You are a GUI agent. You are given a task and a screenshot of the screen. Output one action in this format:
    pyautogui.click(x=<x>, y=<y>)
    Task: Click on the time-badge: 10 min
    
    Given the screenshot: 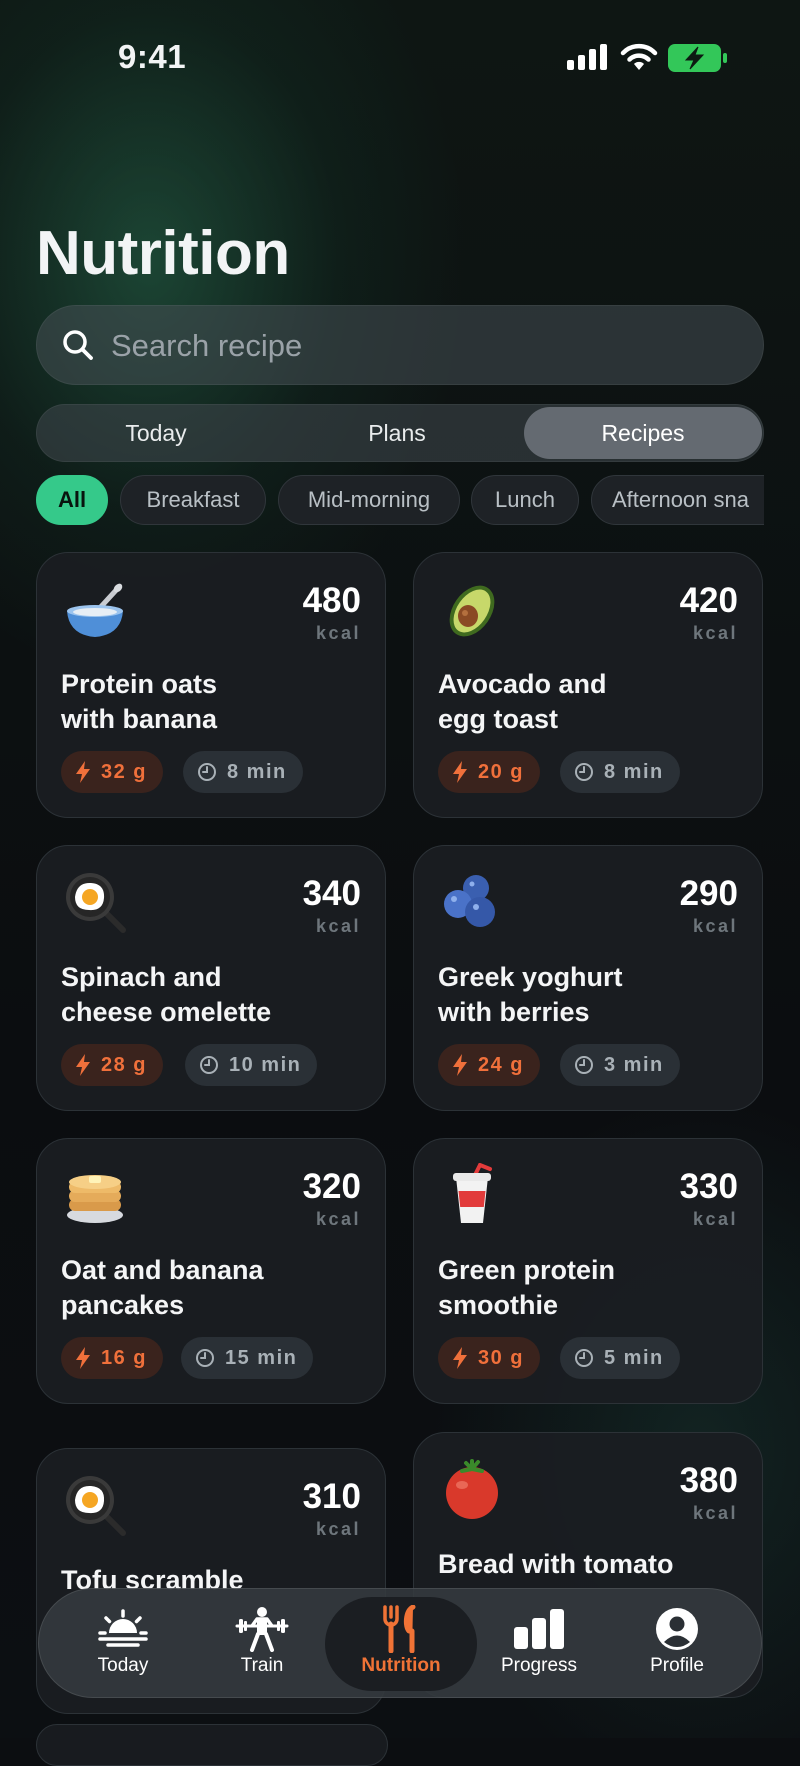 What is the action you would take?
    pyautogui.click(x=251, y=1065)
    